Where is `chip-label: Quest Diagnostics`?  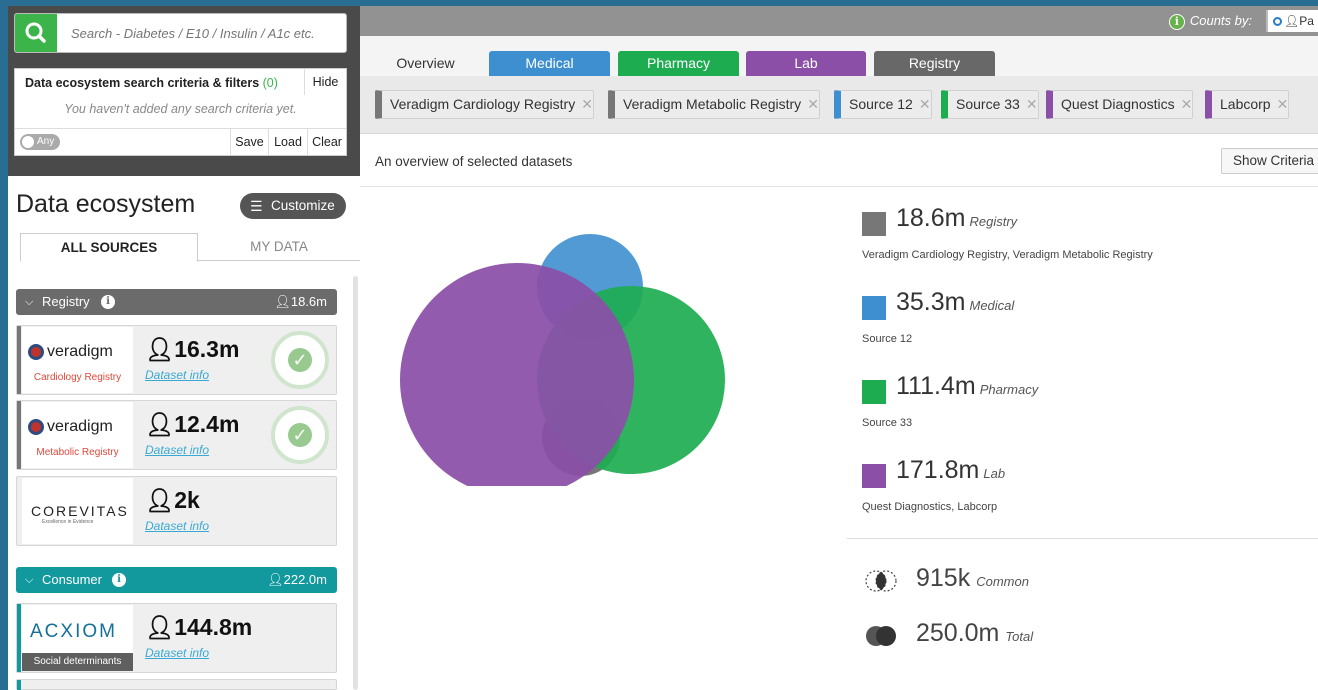 chip-label: Quest Diagnostics is located at coordinates (1118, 104).